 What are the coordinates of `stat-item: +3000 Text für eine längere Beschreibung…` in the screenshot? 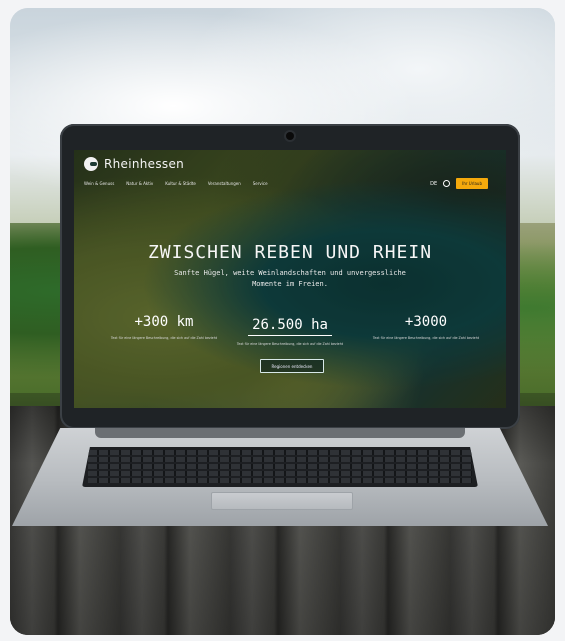 It's located at (426, 327).